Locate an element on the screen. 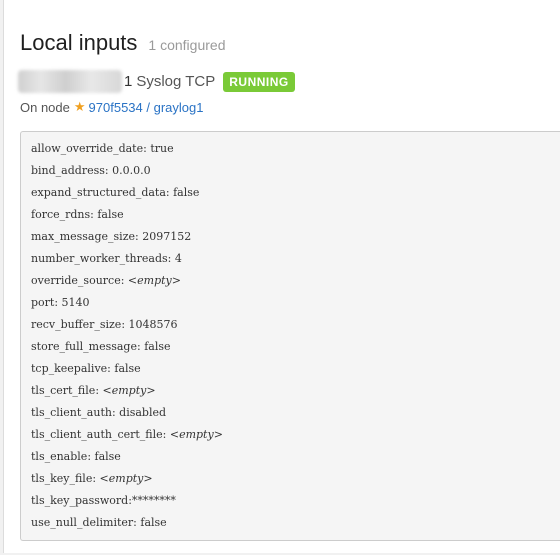 This screenshot has width=560, height=555. config-value: ******** is located at coordinates (153, 500).